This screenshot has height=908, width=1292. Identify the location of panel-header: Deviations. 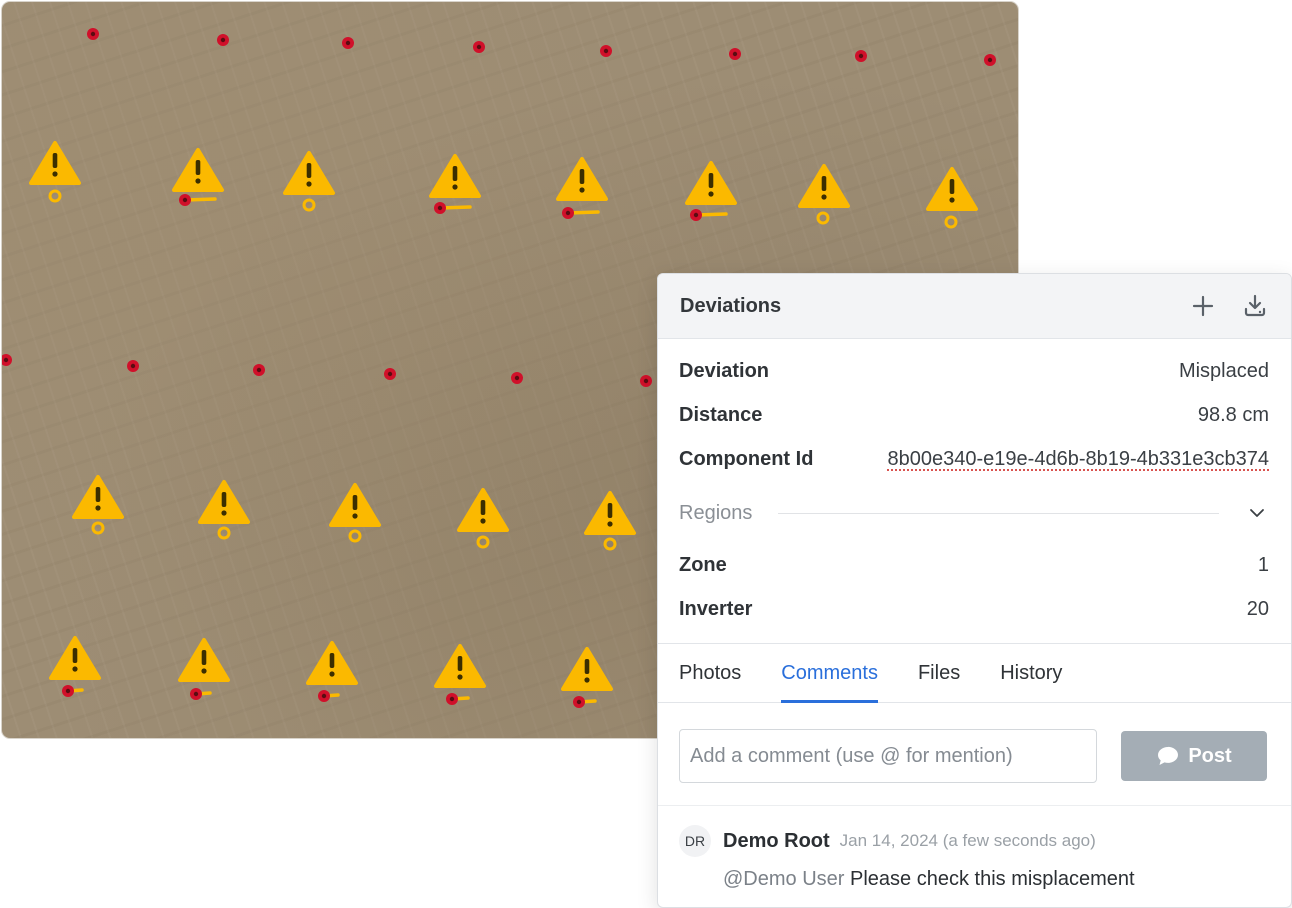
(974, 306).